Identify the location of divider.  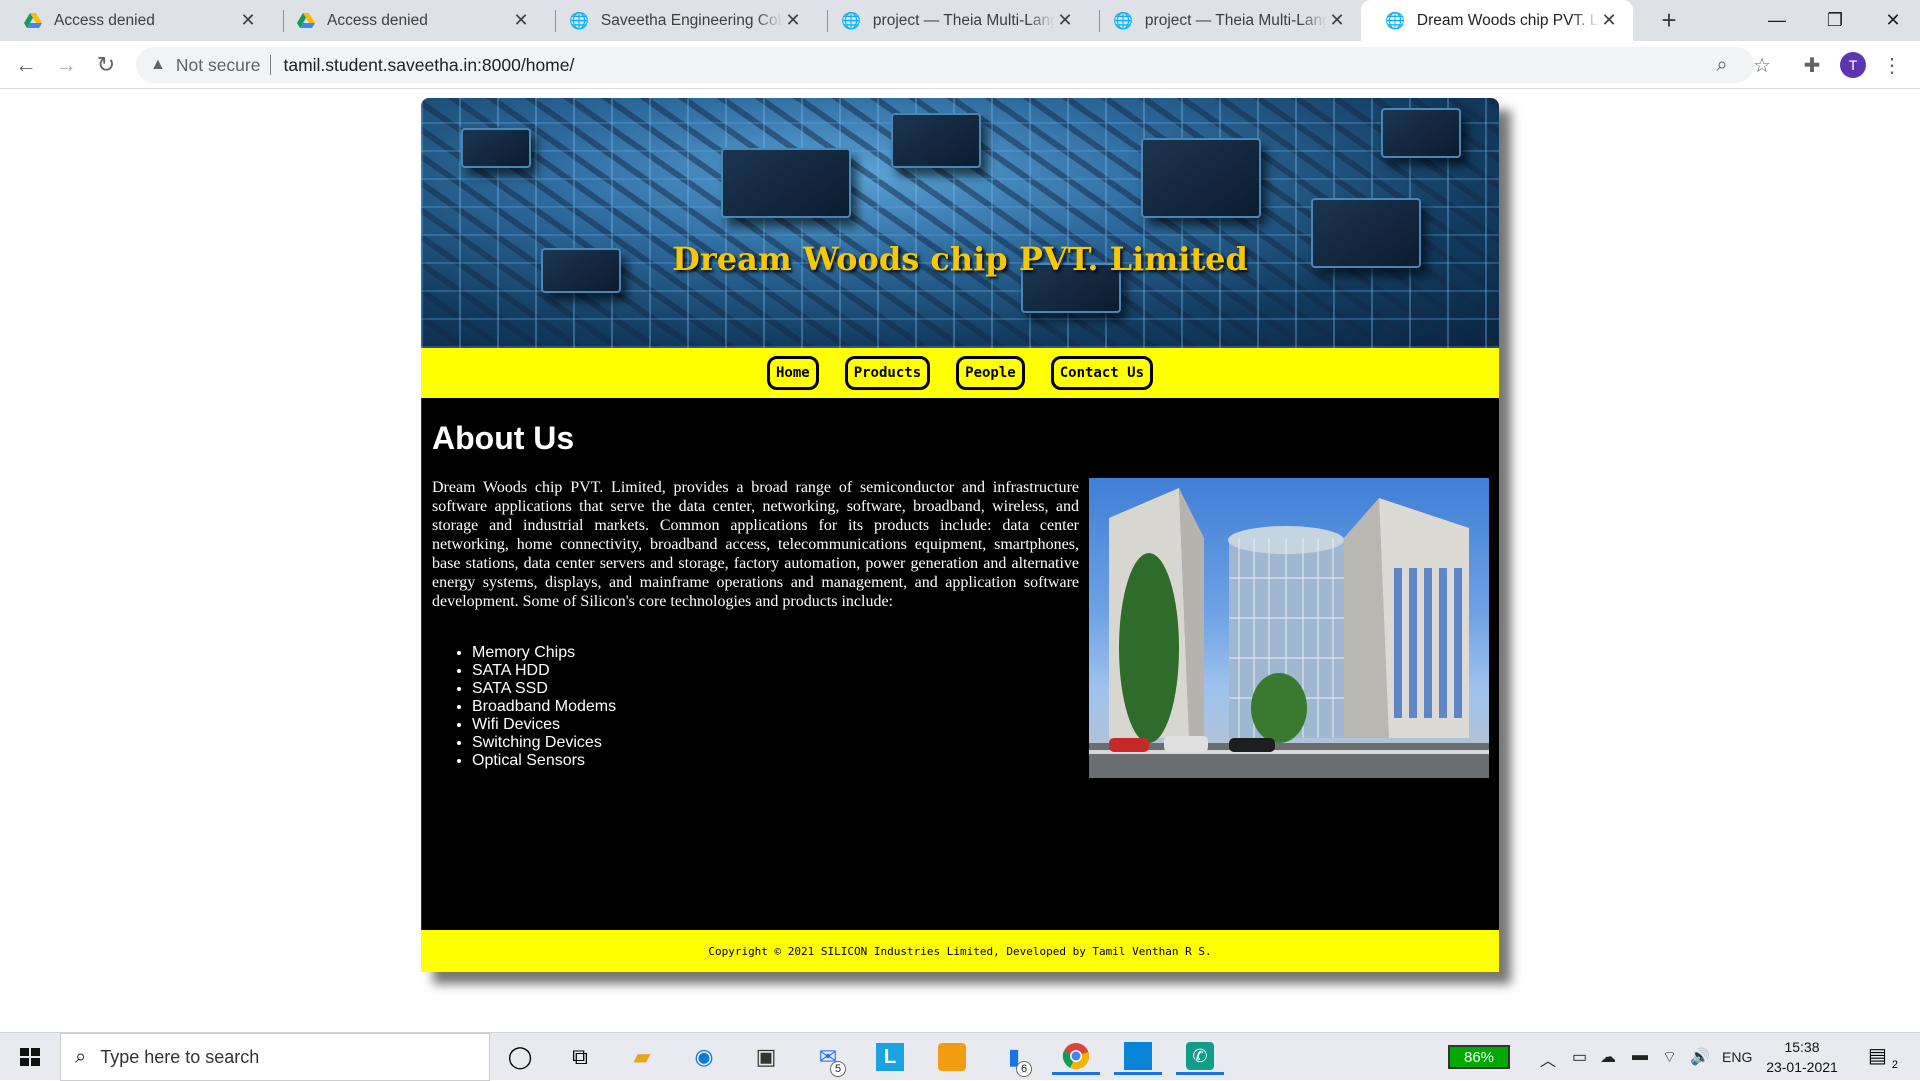
(271, 65).